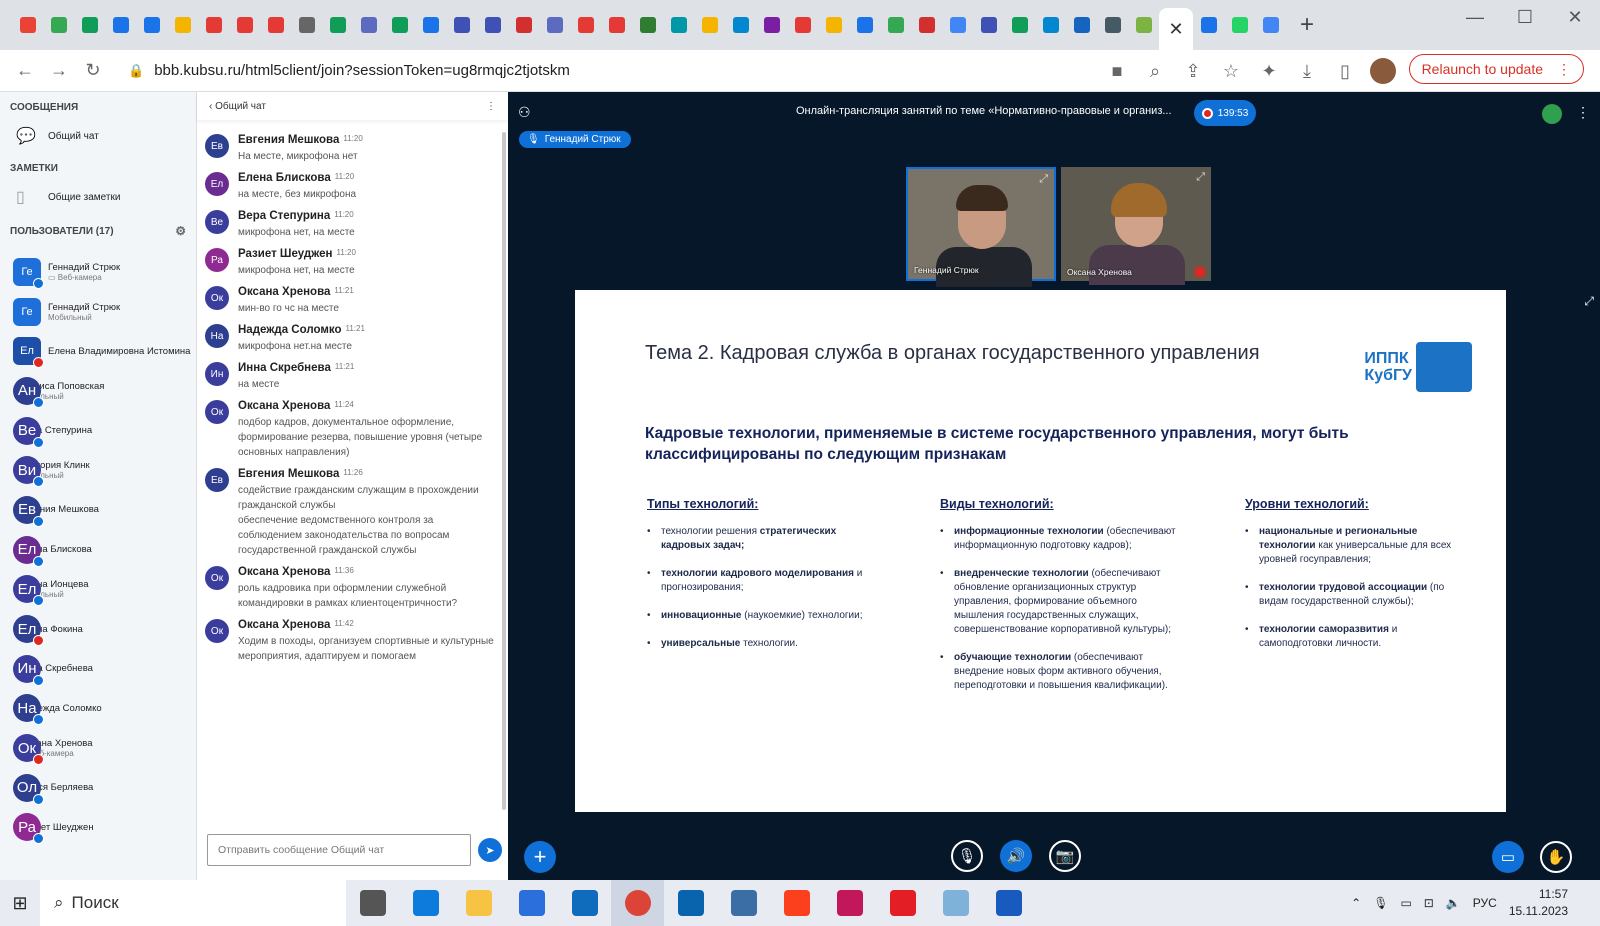  What do you see at coordinates (98, 709) in the screenshot?
I see `user-list-item: На Надежда Соломко` at bounding box center [98, 709].